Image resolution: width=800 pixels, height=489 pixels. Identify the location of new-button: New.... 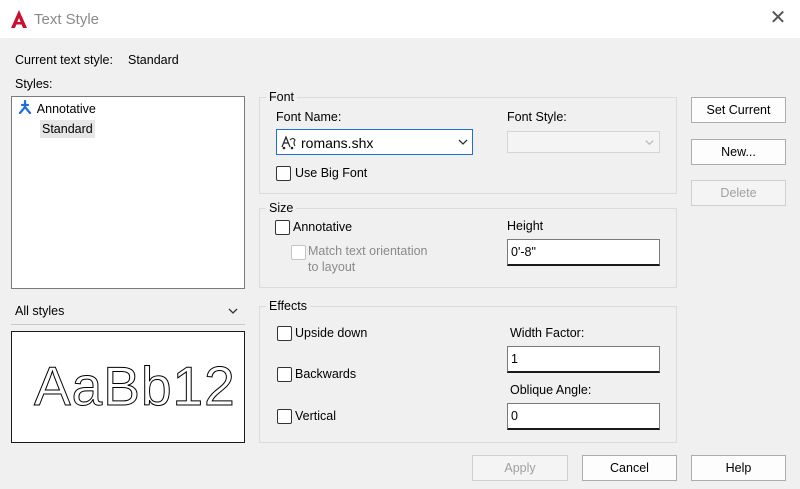
(738, 152).